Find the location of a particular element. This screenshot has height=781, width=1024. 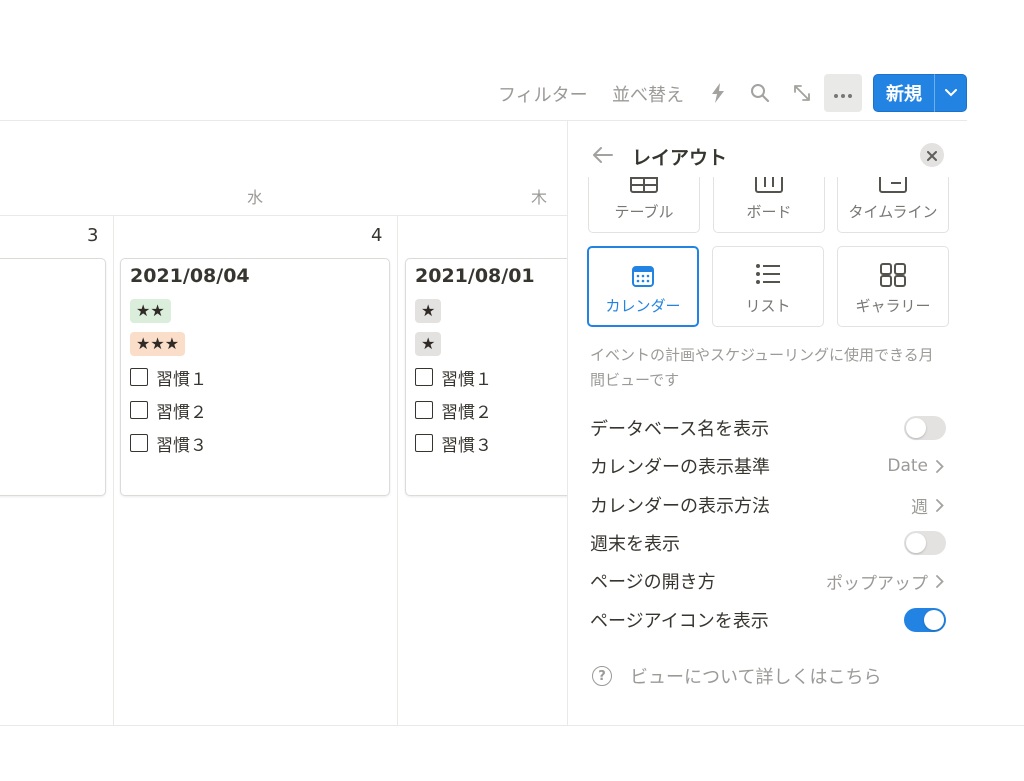

layout-option-calendar: カレンダー is located at coordinates (643, 286).